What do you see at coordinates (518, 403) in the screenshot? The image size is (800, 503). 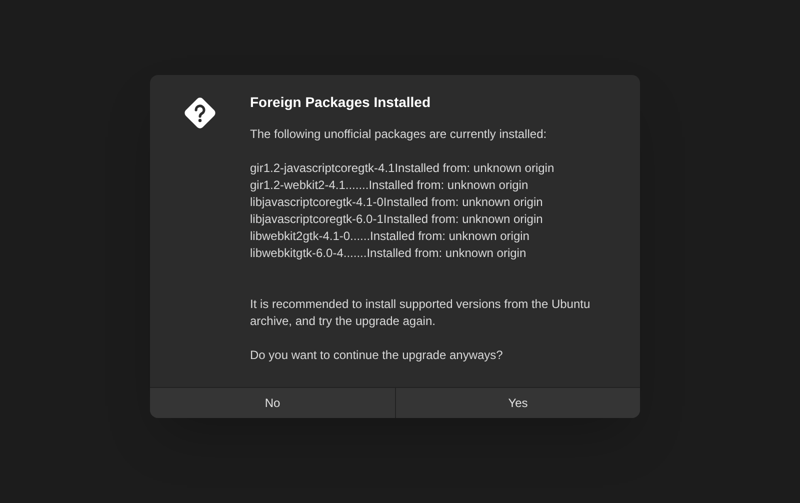 I see `dialog-button: Yes` at bounding box center [518, 403].